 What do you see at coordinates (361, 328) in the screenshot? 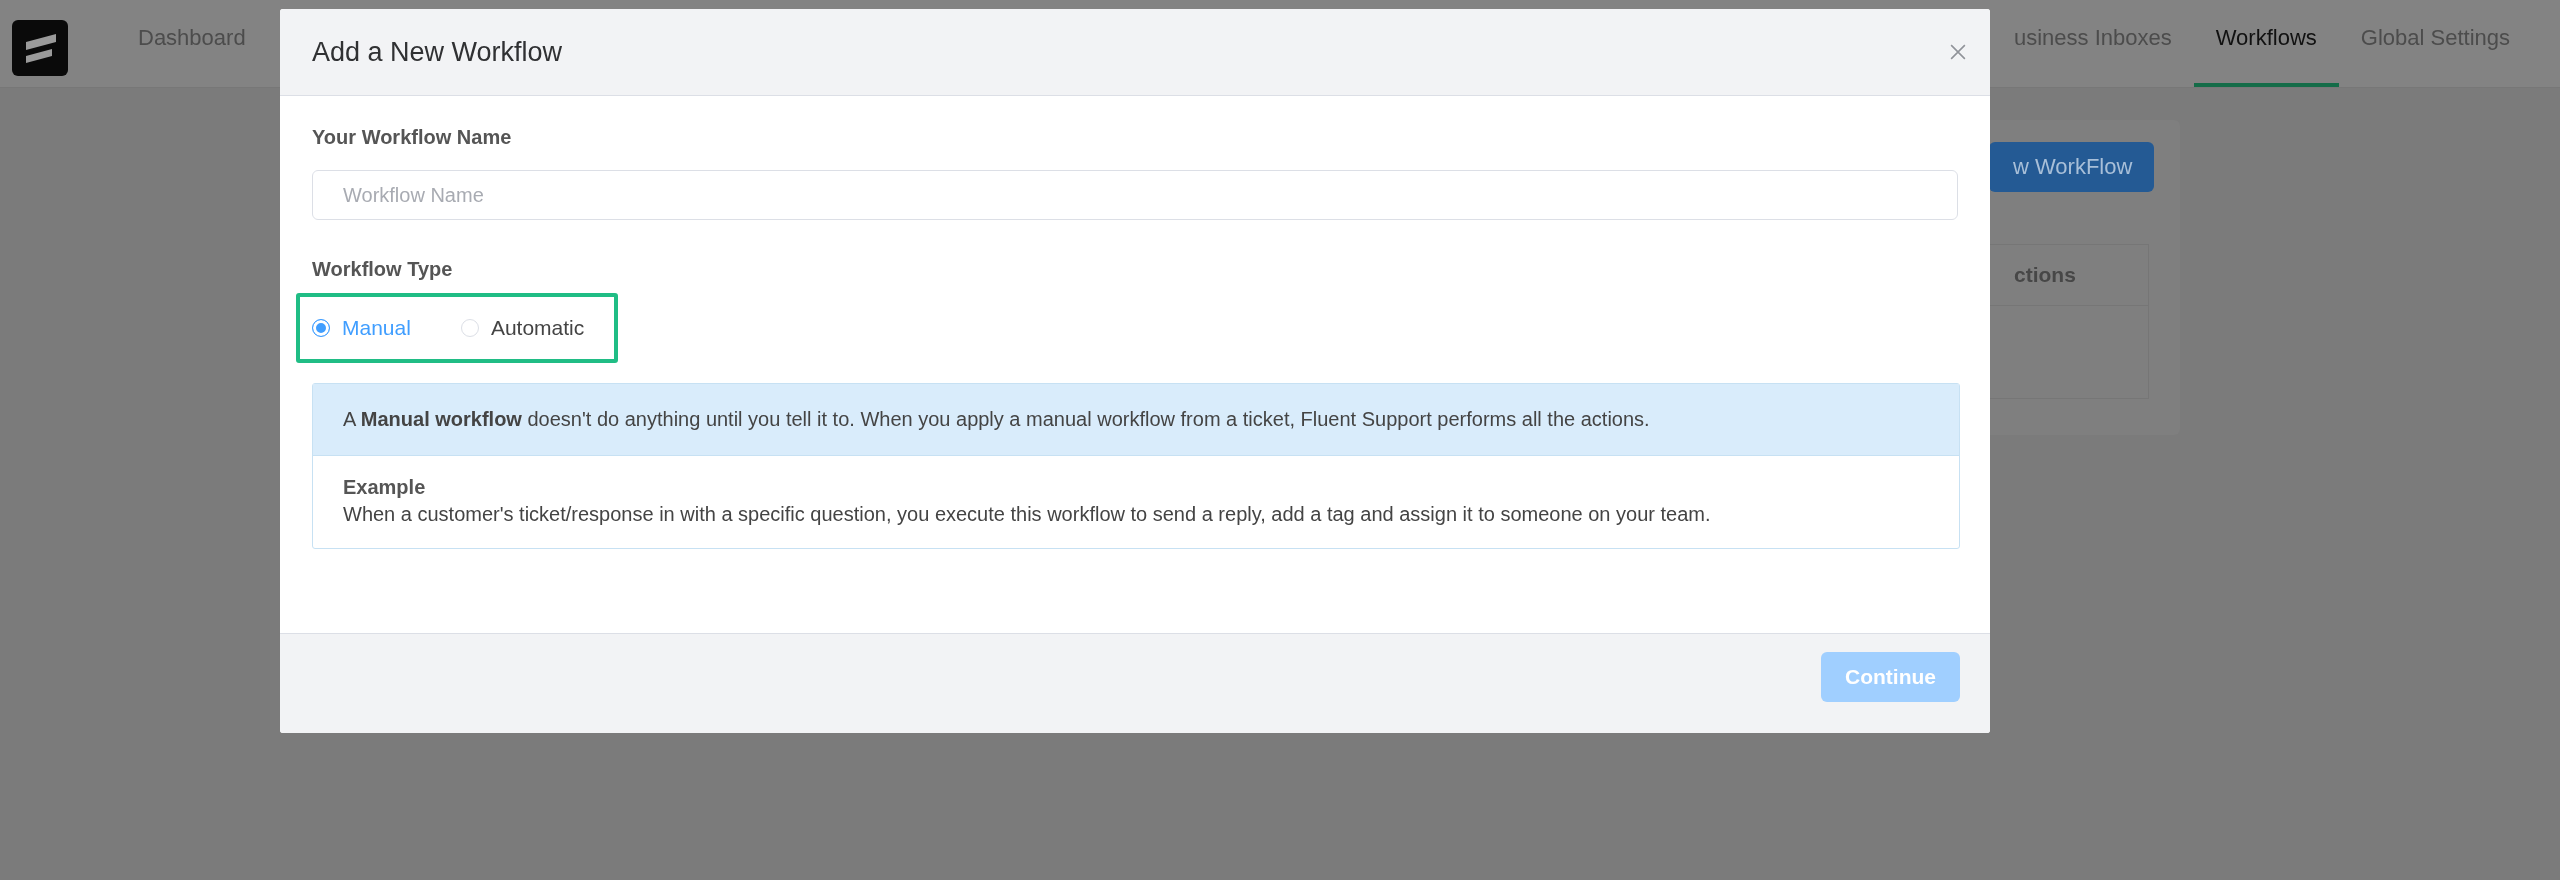
I see `radio-option: Manual` at bounding box center [361, 328].